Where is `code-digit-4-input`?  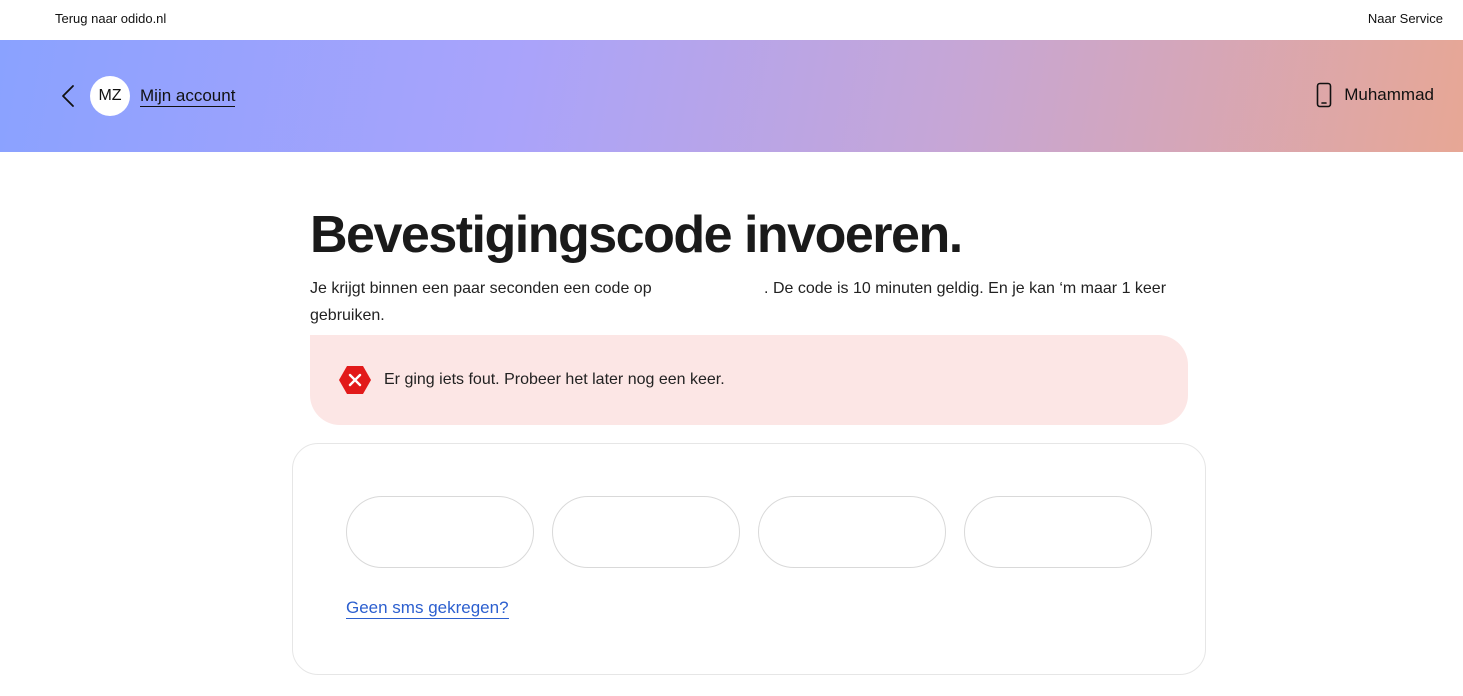
code-digit-4-input is located at coordinates (1058, 532).